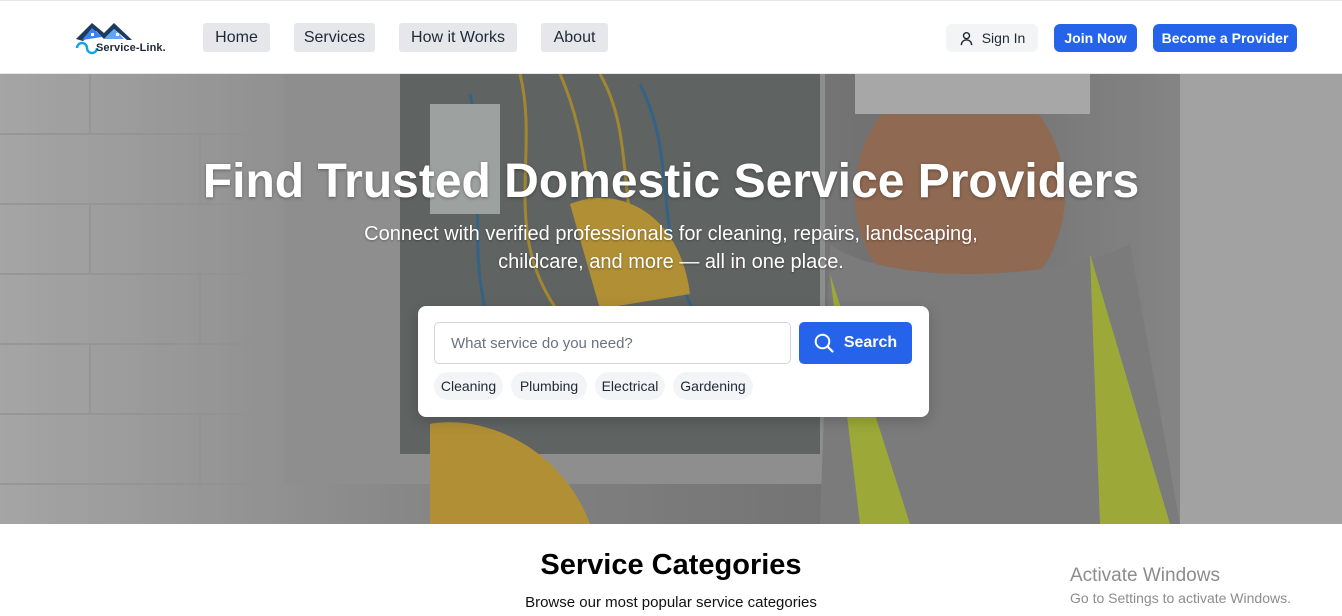 This screenshot has width=1342, height=616. I want to click on user-icon, so click(966, 38).